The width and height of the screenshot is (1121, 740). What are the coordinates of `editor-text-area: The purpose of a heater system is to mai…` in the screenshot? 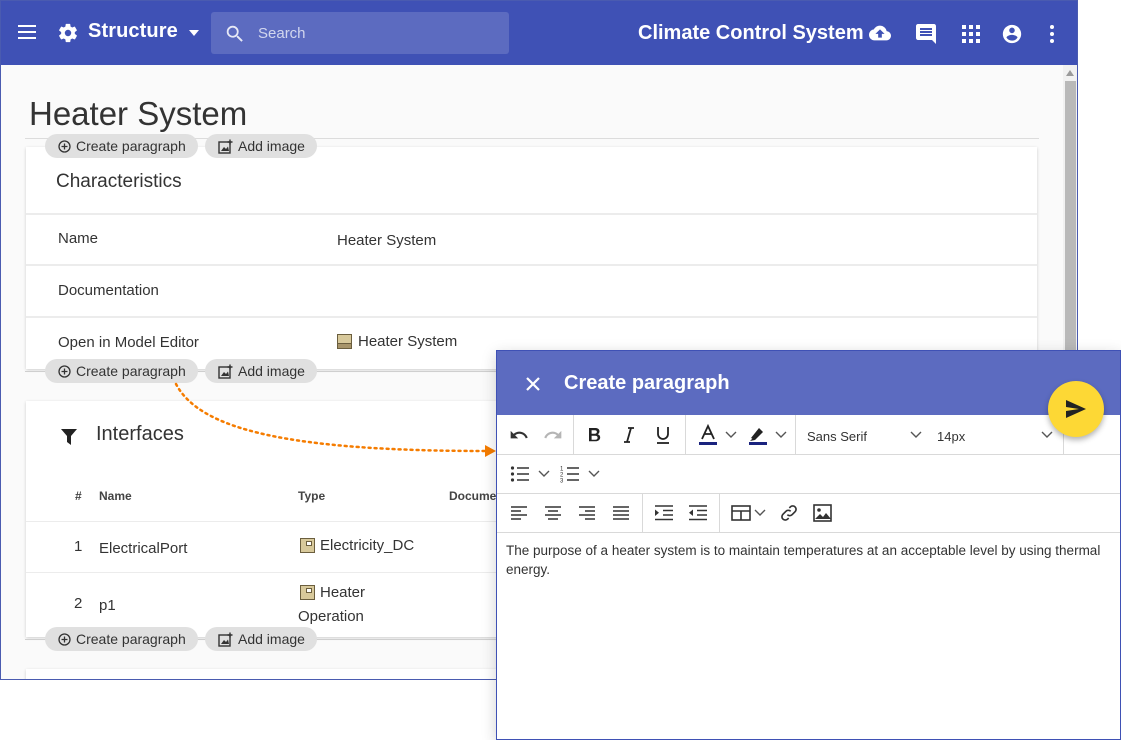 It's located at (806, 560).